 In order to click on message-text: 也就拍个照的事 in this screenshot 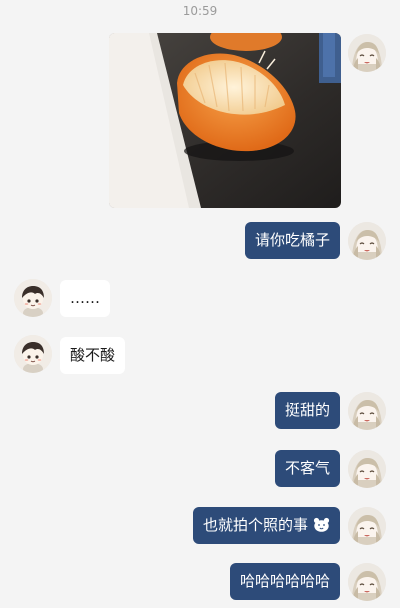, I will do `click(255, 525)`.